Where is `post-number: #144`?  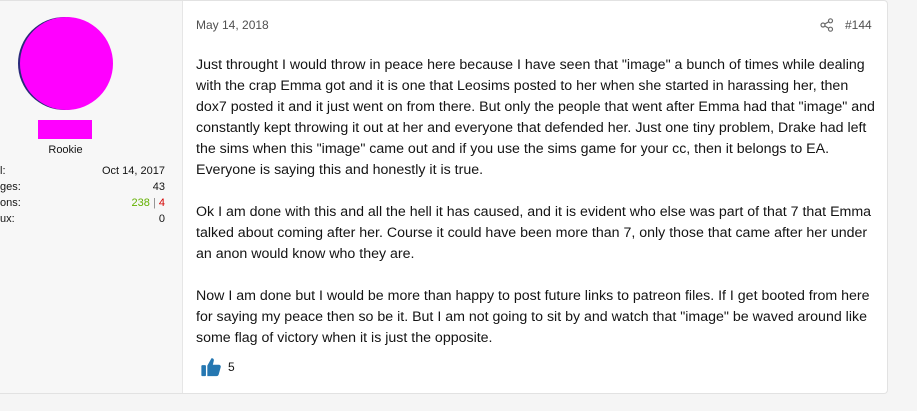 post-number: #144 is located at coordinates (858, 25).